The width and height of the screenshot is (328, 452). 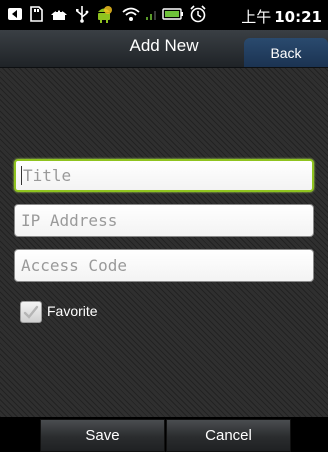 What do you see at coordinates (152, 14) in the screenshot?
I see `signal-icon` at bounding box center [152, 14].